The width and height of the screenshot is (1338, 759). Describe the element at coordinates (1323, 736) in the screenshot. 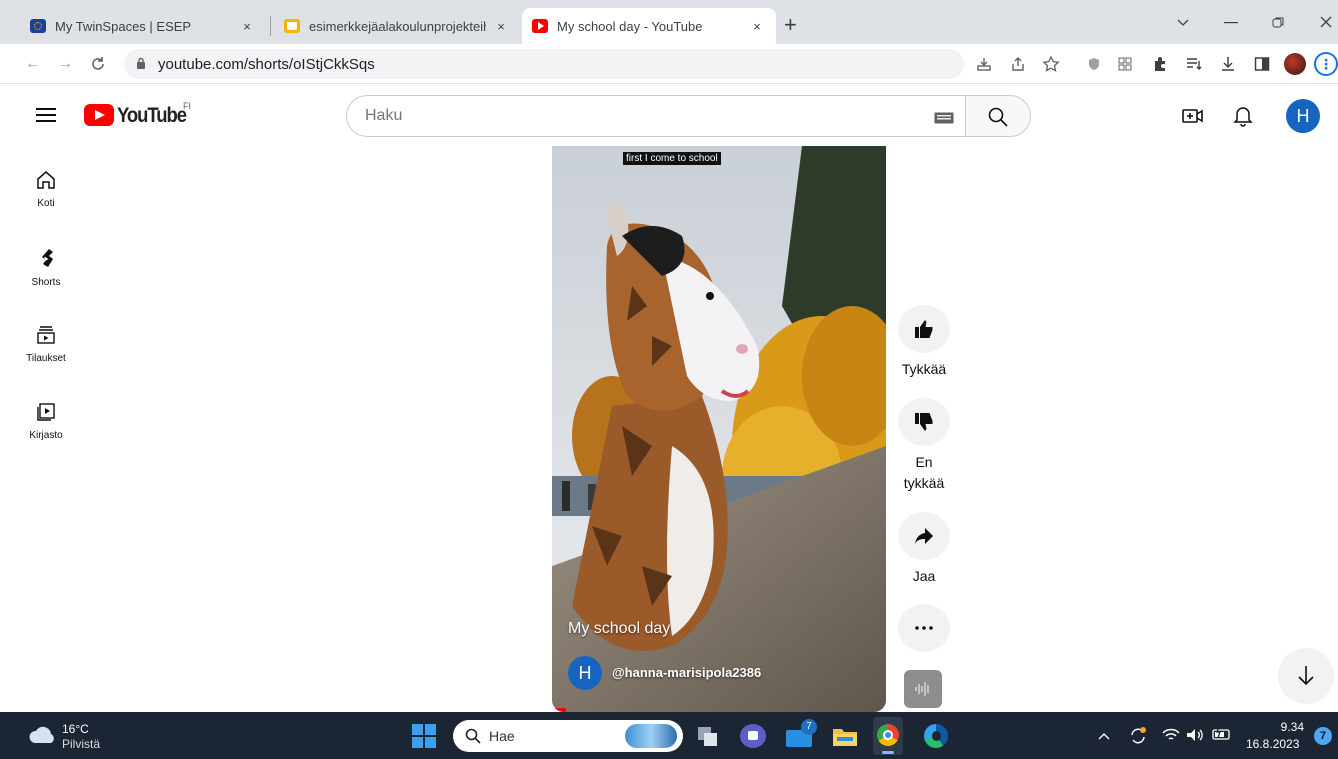

I see `notification-badge: 7` at that location.